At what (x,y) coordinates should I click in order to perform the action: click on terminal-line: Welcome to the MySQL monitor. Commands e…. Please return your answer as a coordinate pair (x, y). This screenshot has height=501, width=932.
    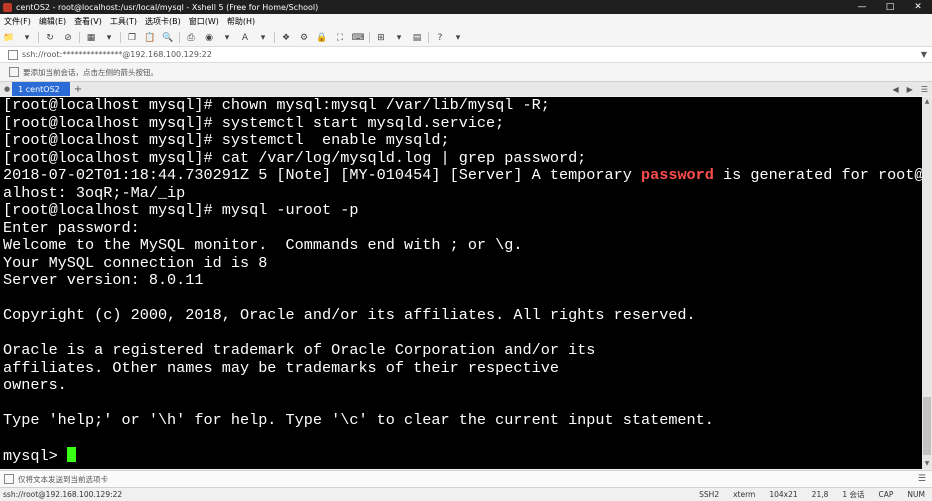
    Looking at the image, I should click on (263, 245).